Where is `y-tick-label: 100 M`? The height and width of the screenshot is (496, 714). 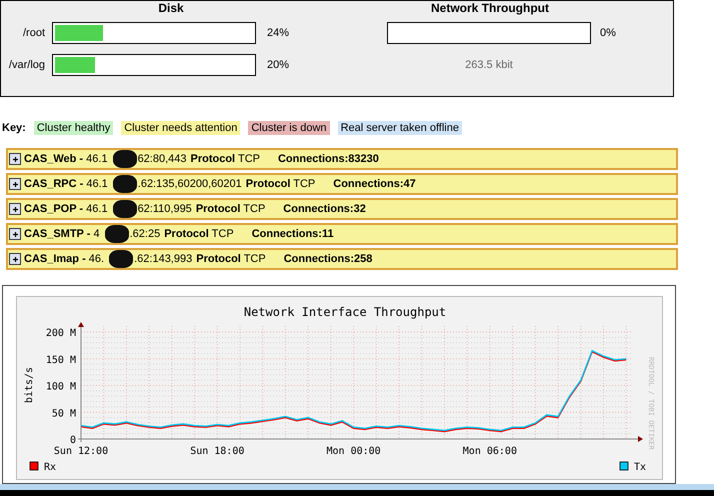
y-tick-label: 100 M is located at coordinates (61, 387).